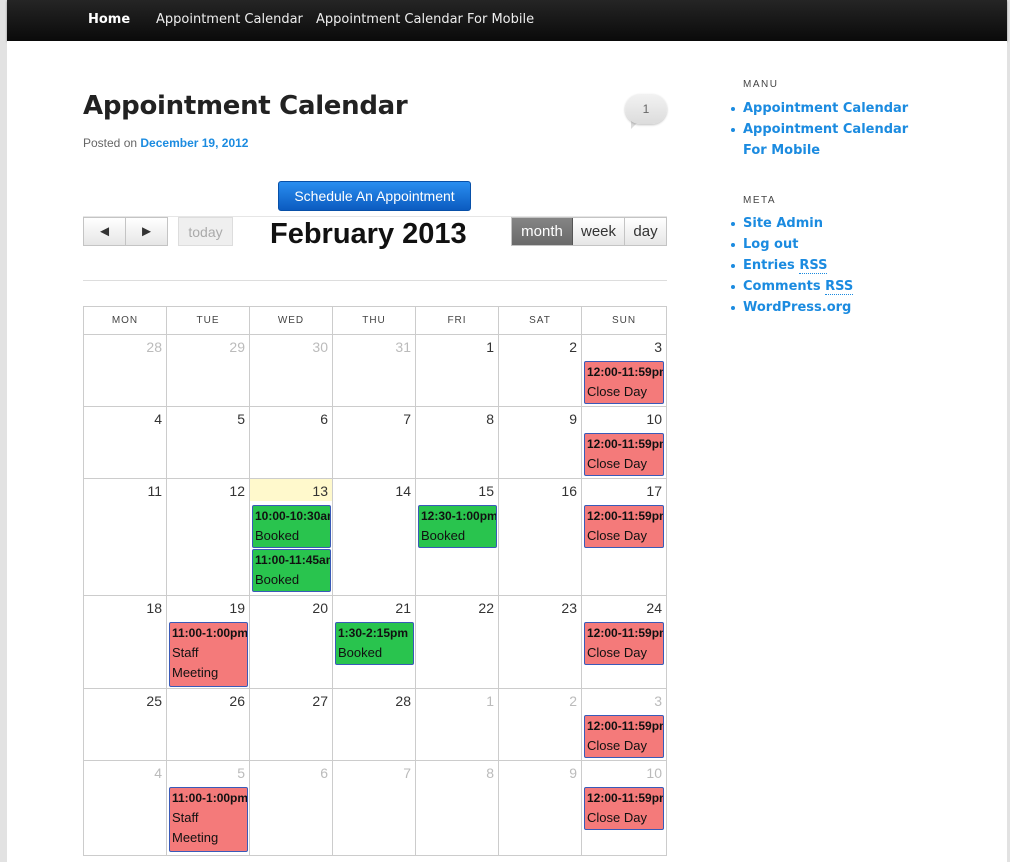 The height and width of the screenshot is (862, 1010). What do you see at coordinates (208, 371) in the screenshot?
I see `calendar-day-cell: 29` at bounding box center [208, 371].